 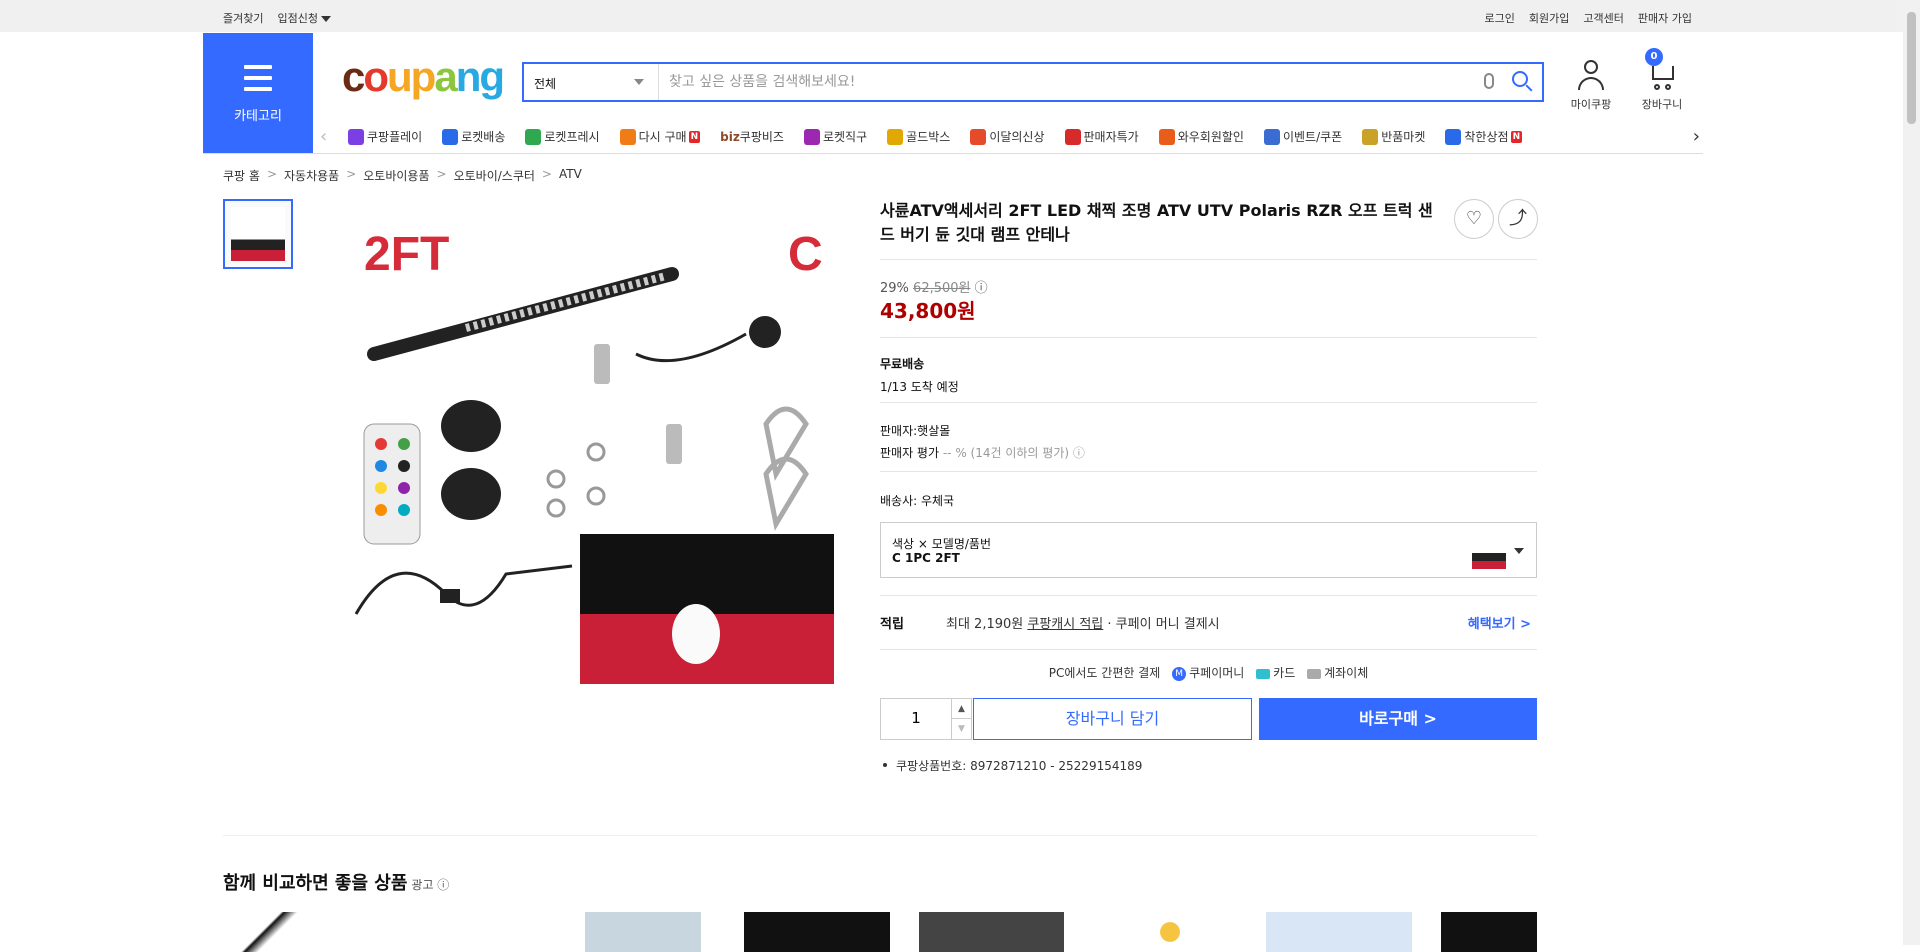 I want to click on buy-now-button: 바로구매 >, so click(x=1398, y=719).